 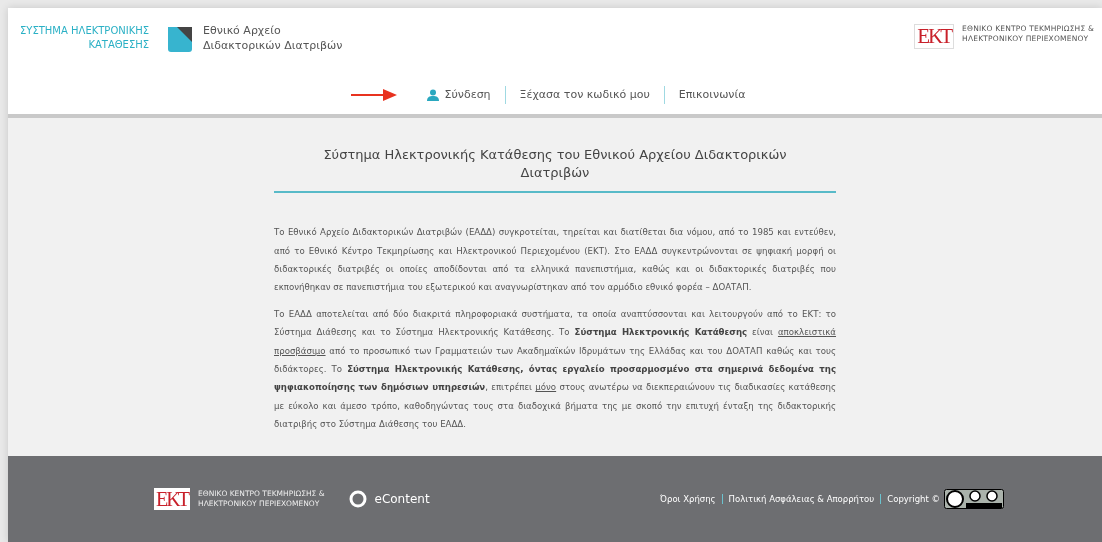 I want to click on nav-link: Ξέχασα τον κωδικό μου, so click(x=584, y=95).